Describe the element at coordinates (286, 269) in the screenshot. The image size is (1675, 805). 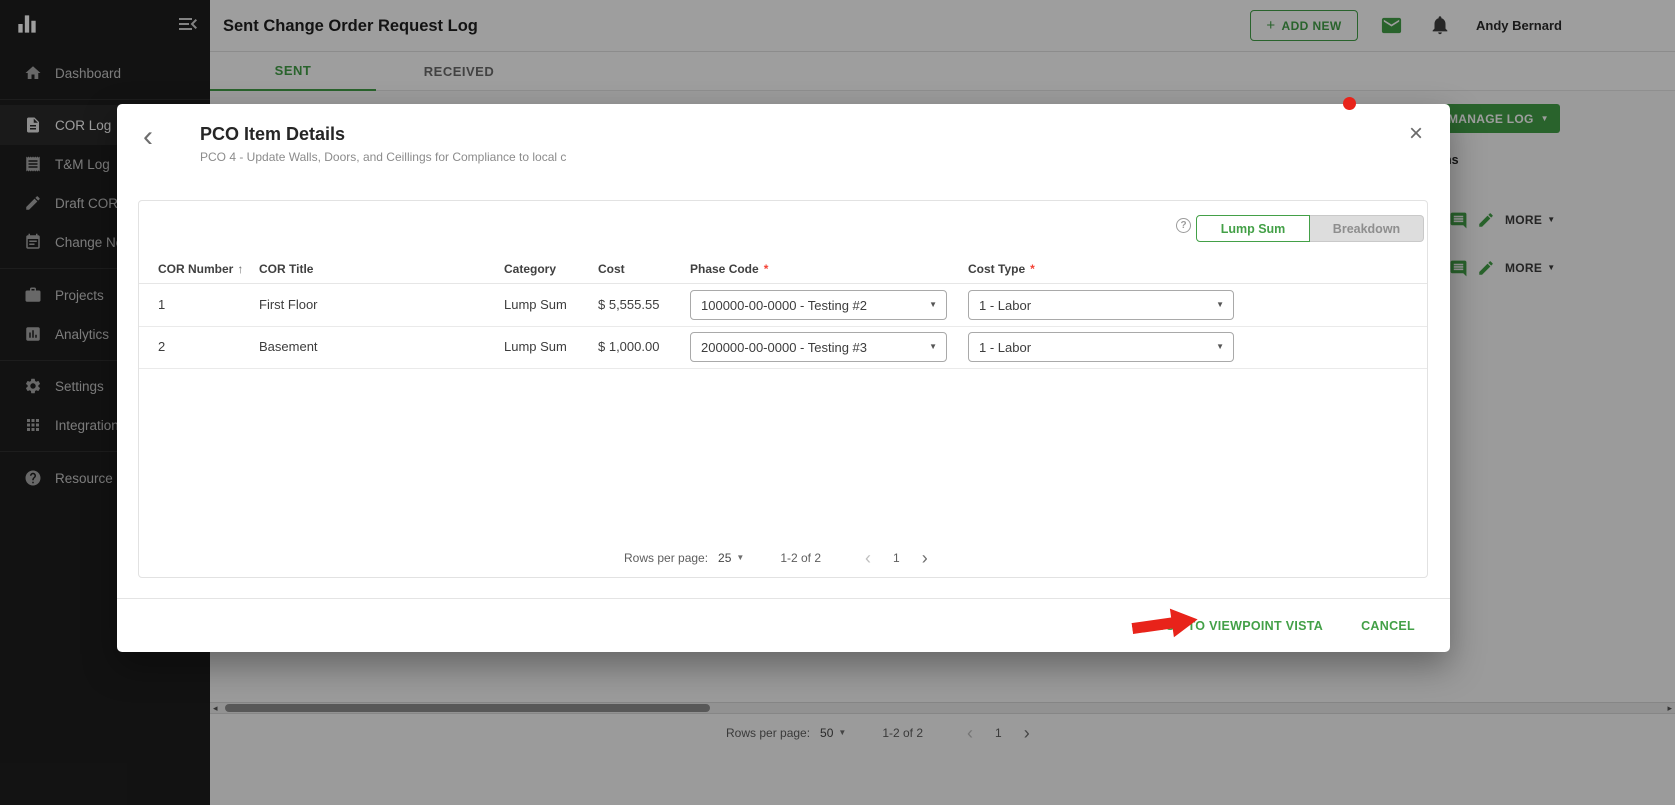
I see `column-cor-title: COR Title` at that location.